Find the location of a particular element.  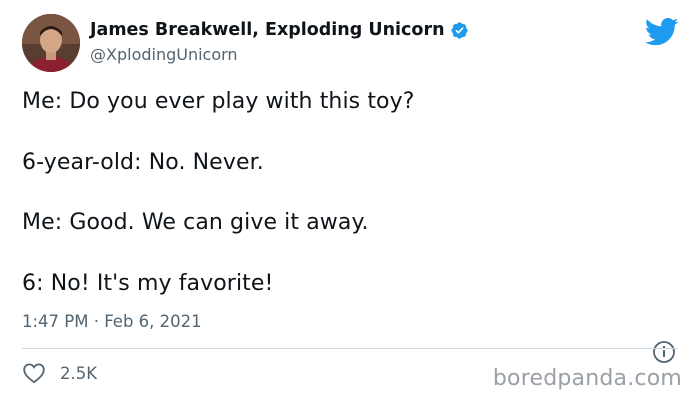

like-button: 2.5K is located at coordinates (59, 373).